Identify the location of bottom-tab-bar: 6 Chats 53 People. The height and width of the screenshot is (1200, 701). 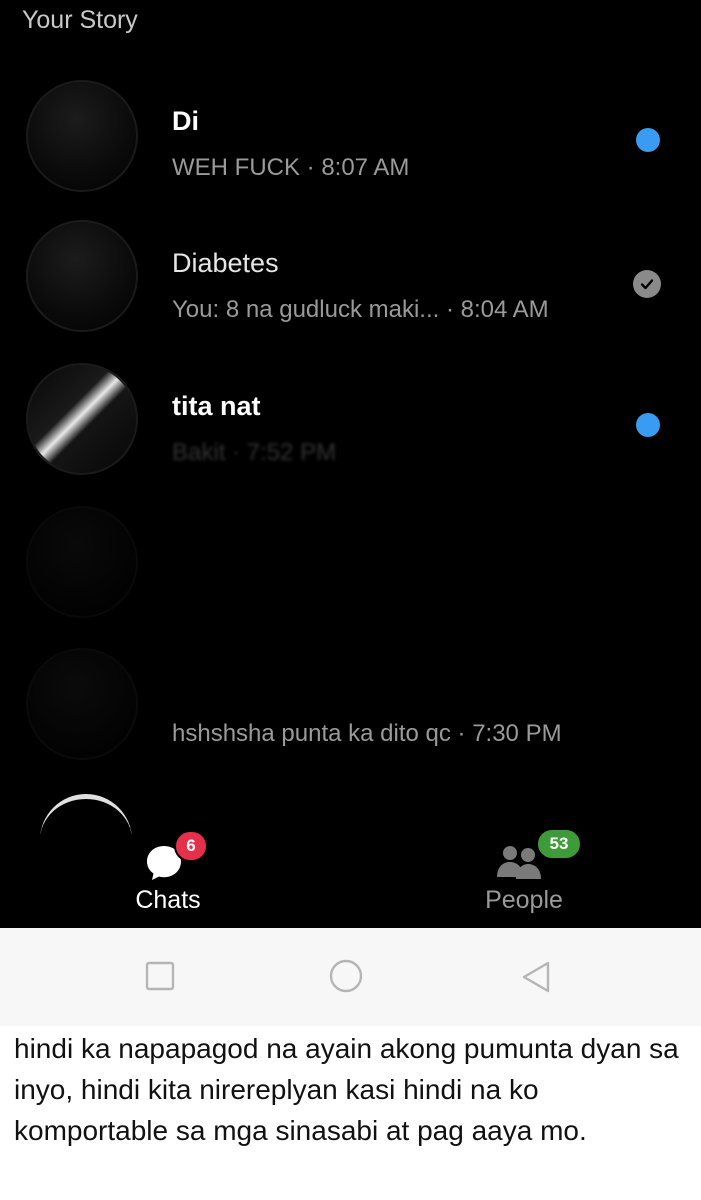
(350, 874).